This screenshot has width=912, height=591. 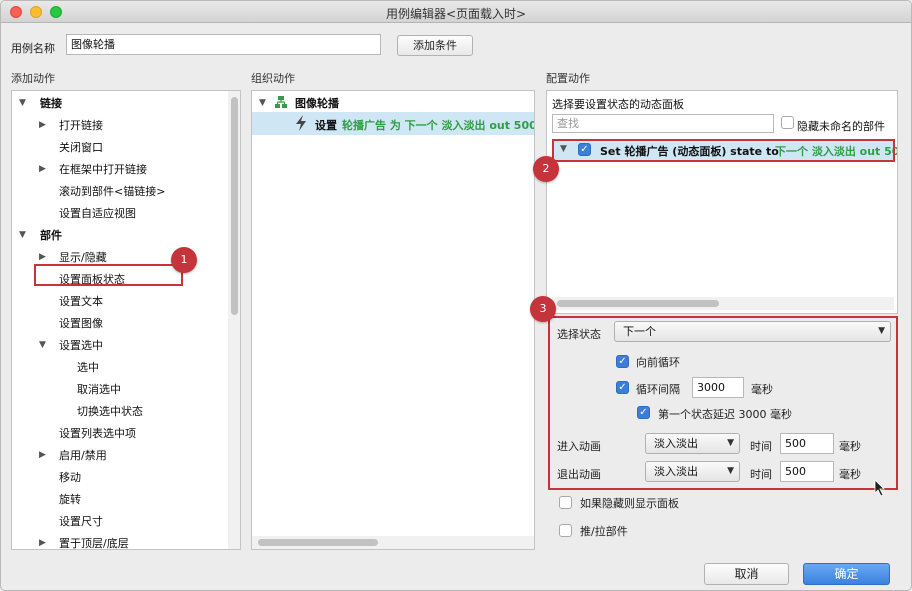 I want to click on tree-item-move: 移动, so click(x=70, y=477).